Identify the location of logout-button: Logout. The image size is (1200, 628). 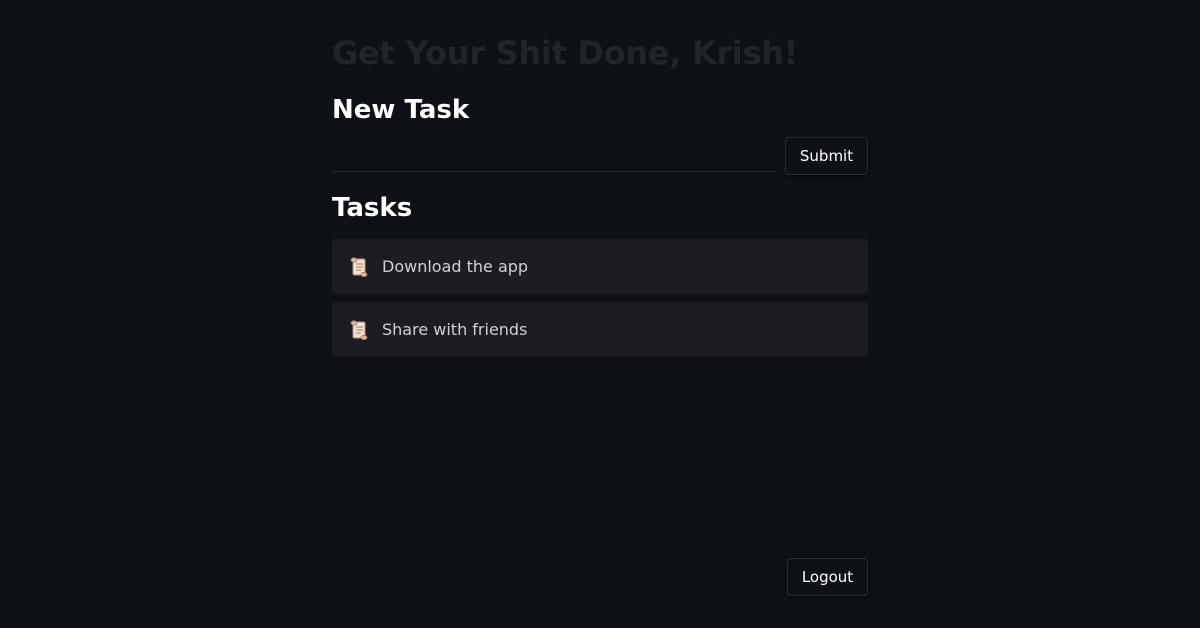
(827, 577).